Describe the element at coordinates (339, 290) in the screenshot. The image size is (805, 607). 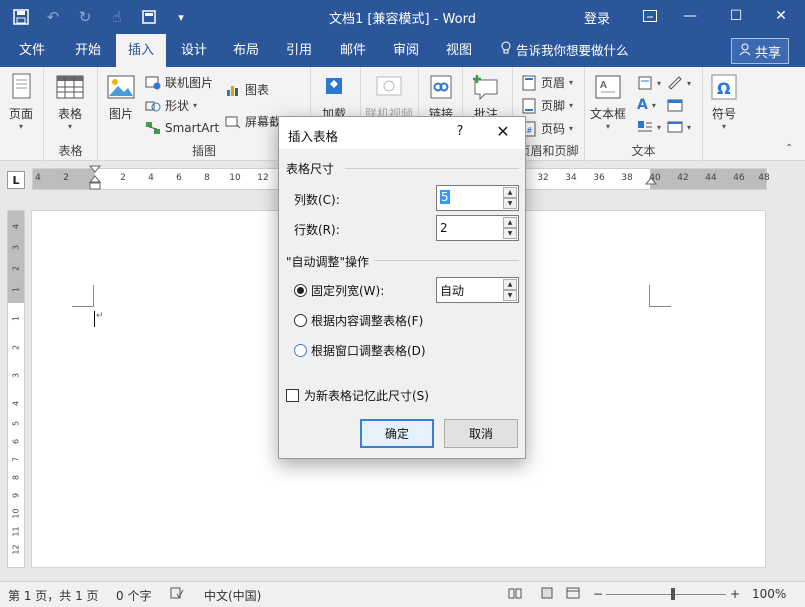
I see `fixed-width-option: 固定列宽(W):` at that location.